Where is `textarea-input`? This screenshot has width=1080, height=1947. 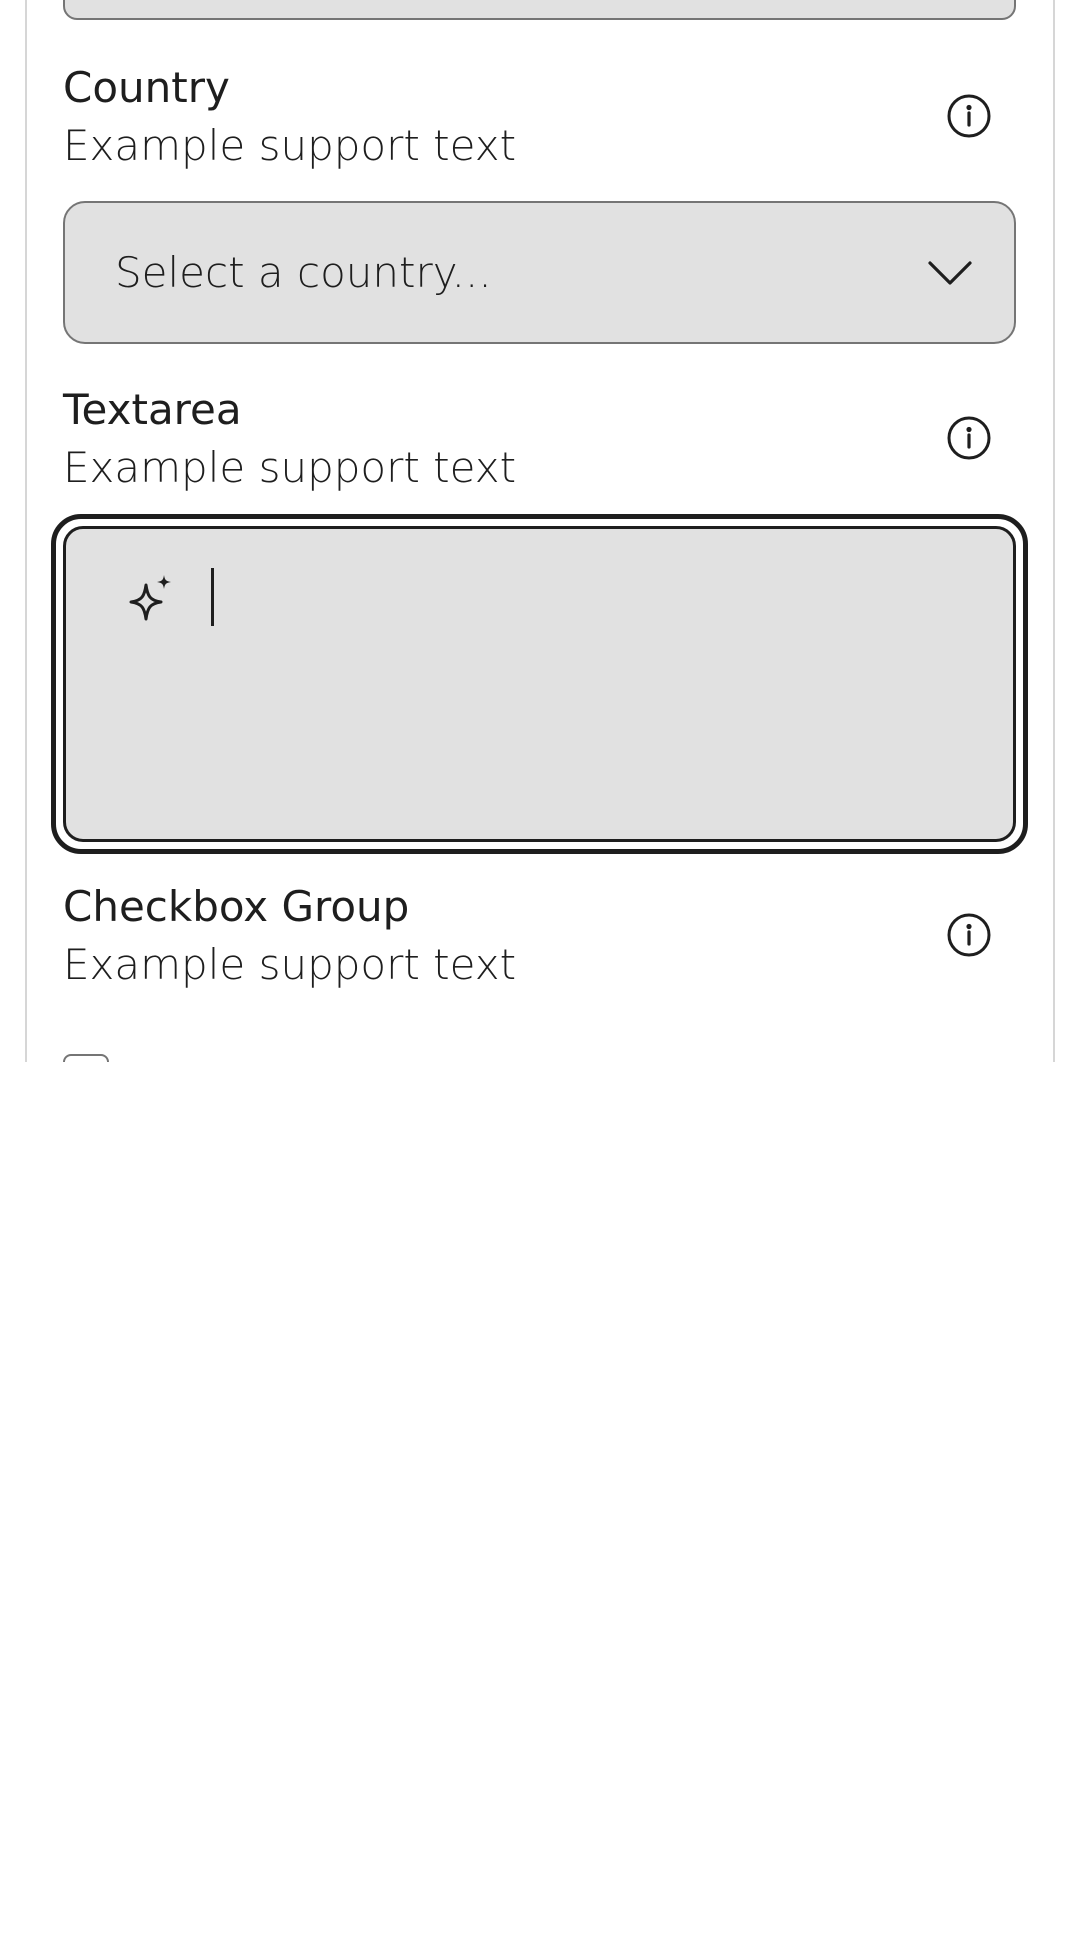
textarea-input is located at coordinates (539, 684).